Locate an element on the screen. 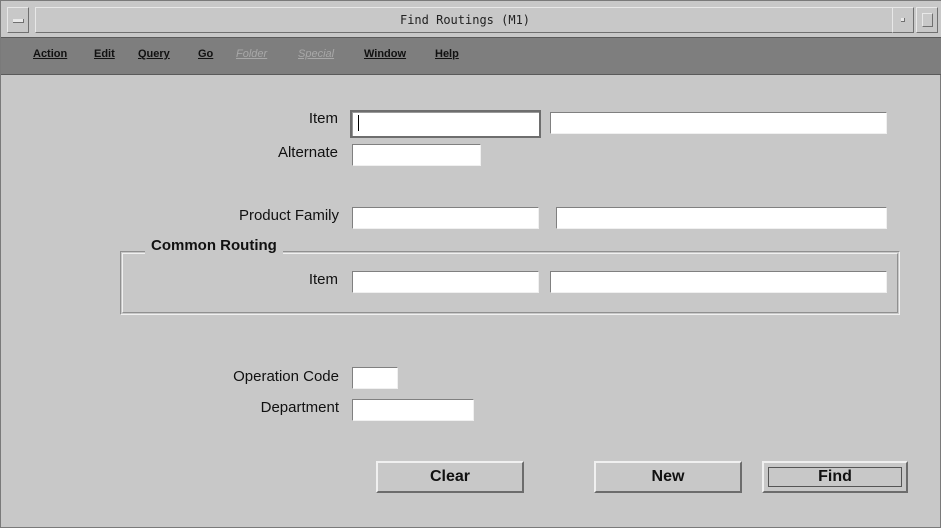  menu-special: Special is located at coordinates (316, 54).